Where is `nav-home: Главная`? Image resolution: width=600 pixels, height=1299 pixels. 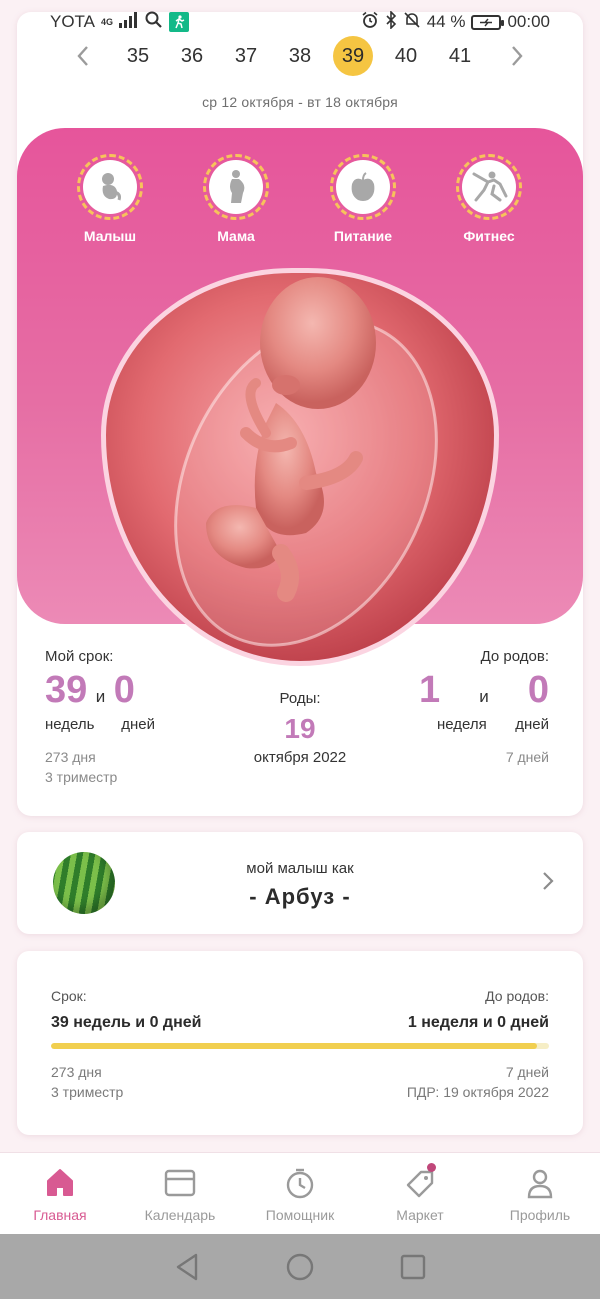
nav-home: Главная is located at coordinates (60, 1193).